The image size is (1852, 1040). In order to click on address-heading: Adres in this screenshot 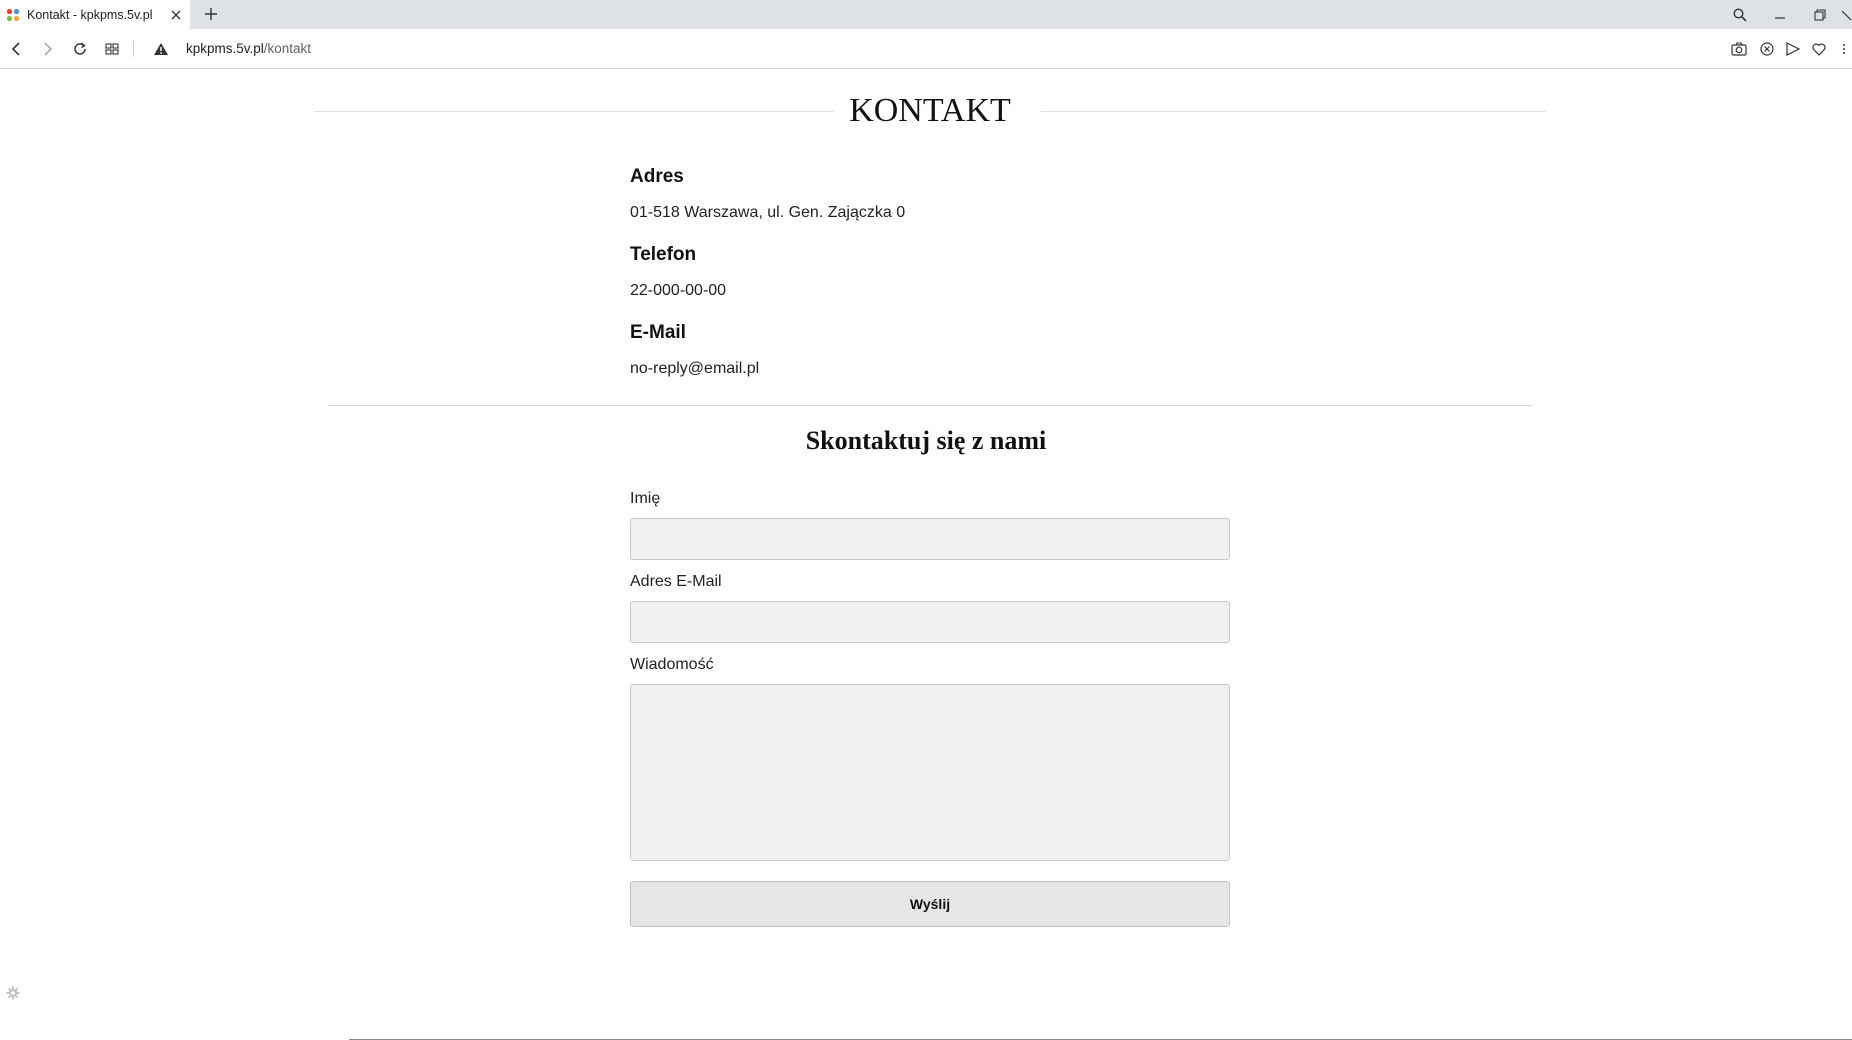, I will do `click(657, 176)`.